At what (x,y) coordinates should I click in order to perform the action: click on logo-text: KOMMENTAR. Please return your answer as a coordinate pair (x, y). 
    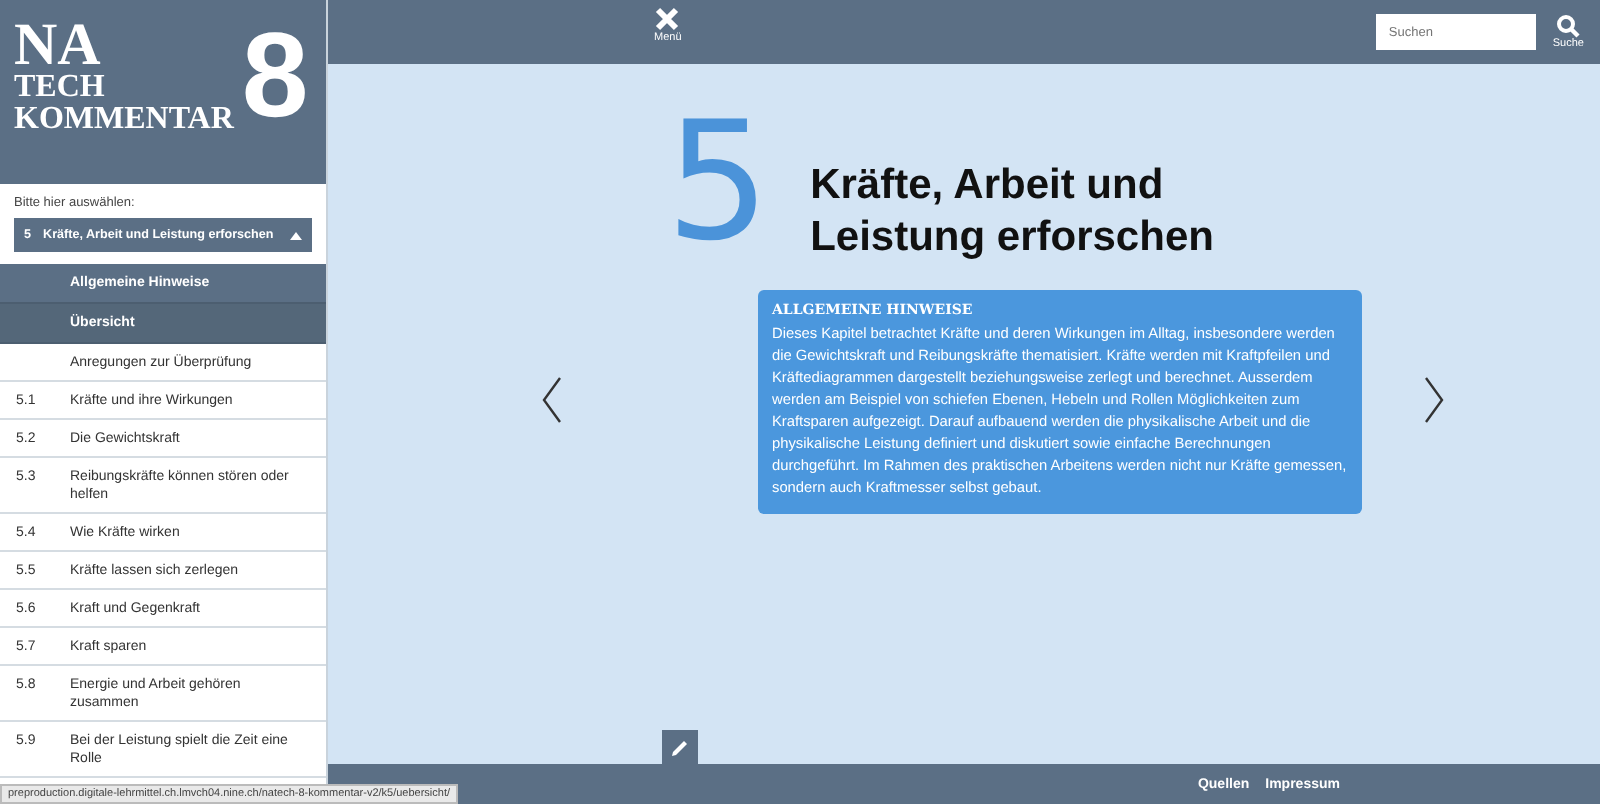
    Looking at the image, I should click on (124, 120).